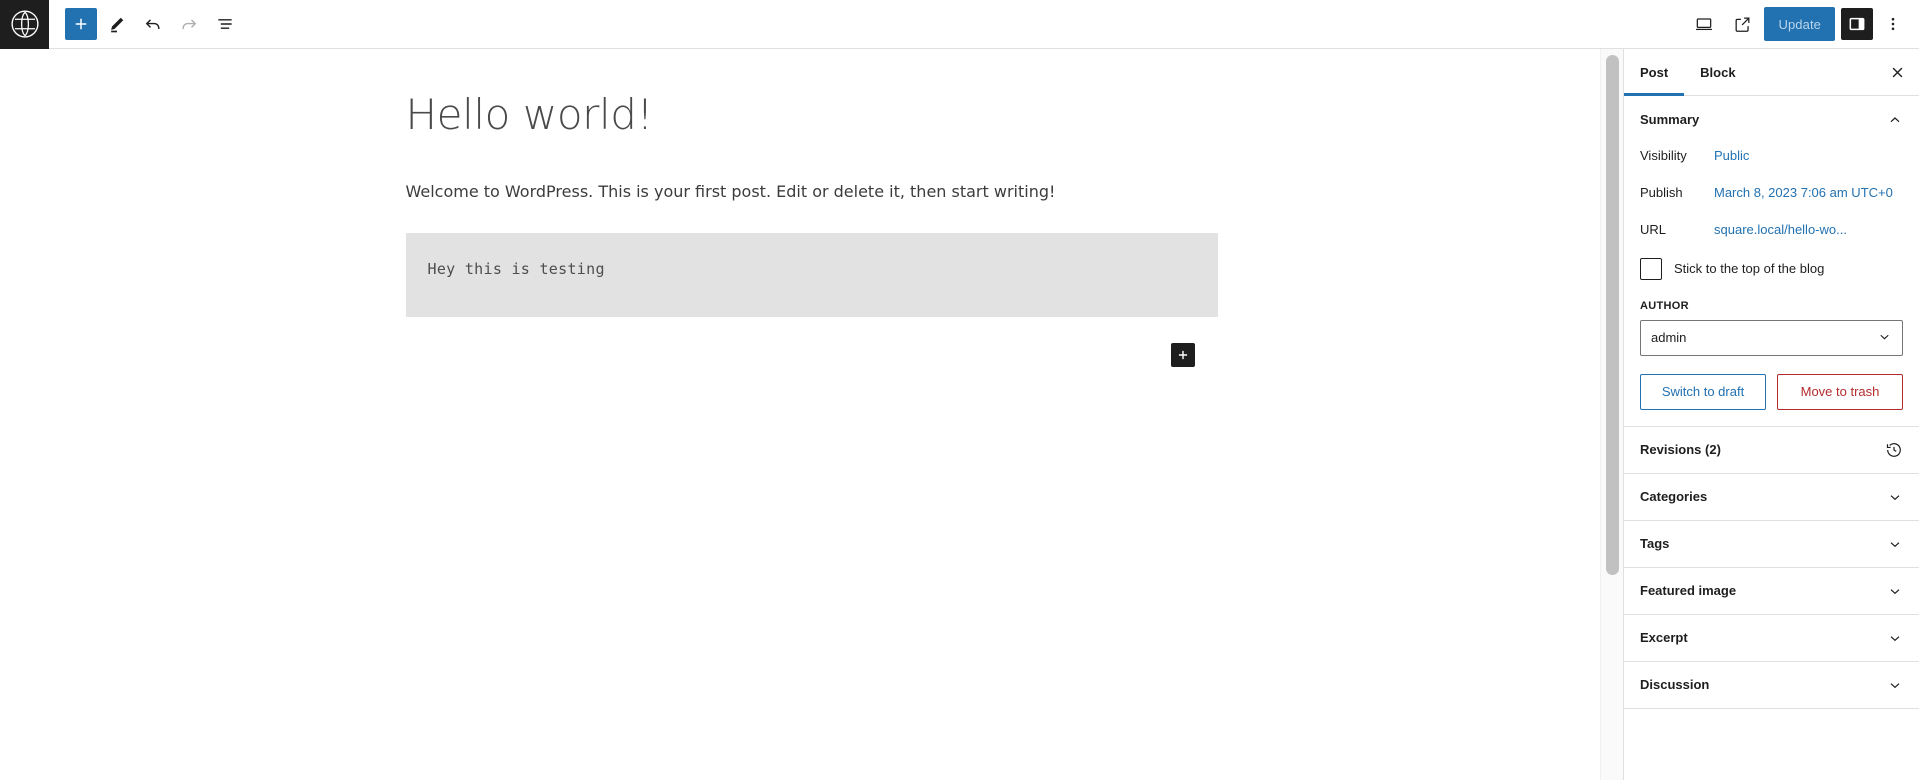  Describe the element at coordinates (1664, 638) in the screenshot. I see `excerpt-label: Excerpt` at that location.